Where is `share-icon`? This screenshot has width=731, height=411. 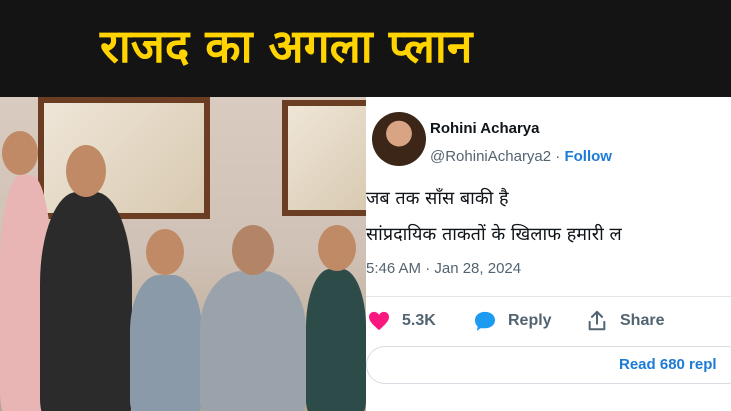 share-icon is located at coordinates (597, 320).